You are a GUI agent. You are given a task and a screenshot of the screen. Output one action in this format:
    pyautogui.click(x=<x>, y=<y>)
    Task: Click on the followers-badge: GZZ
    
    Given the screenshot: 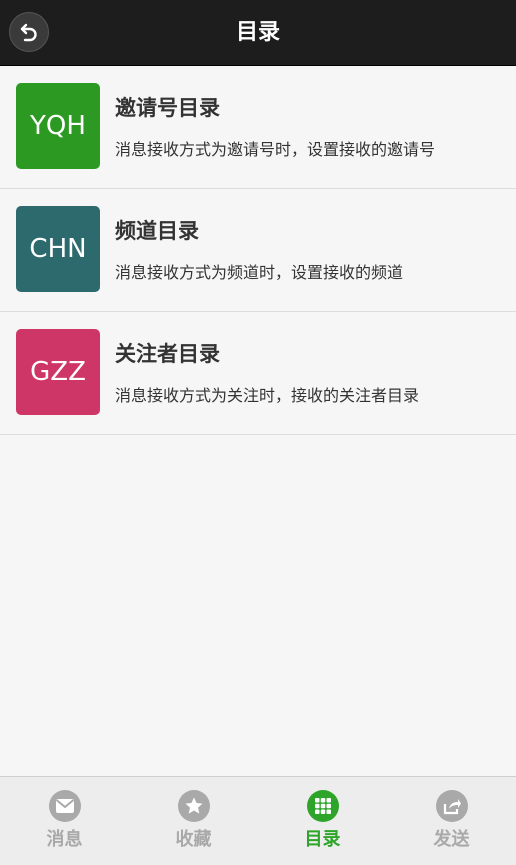 What is the action you would take?
    pyautogui.click(x=58, y=372)
    